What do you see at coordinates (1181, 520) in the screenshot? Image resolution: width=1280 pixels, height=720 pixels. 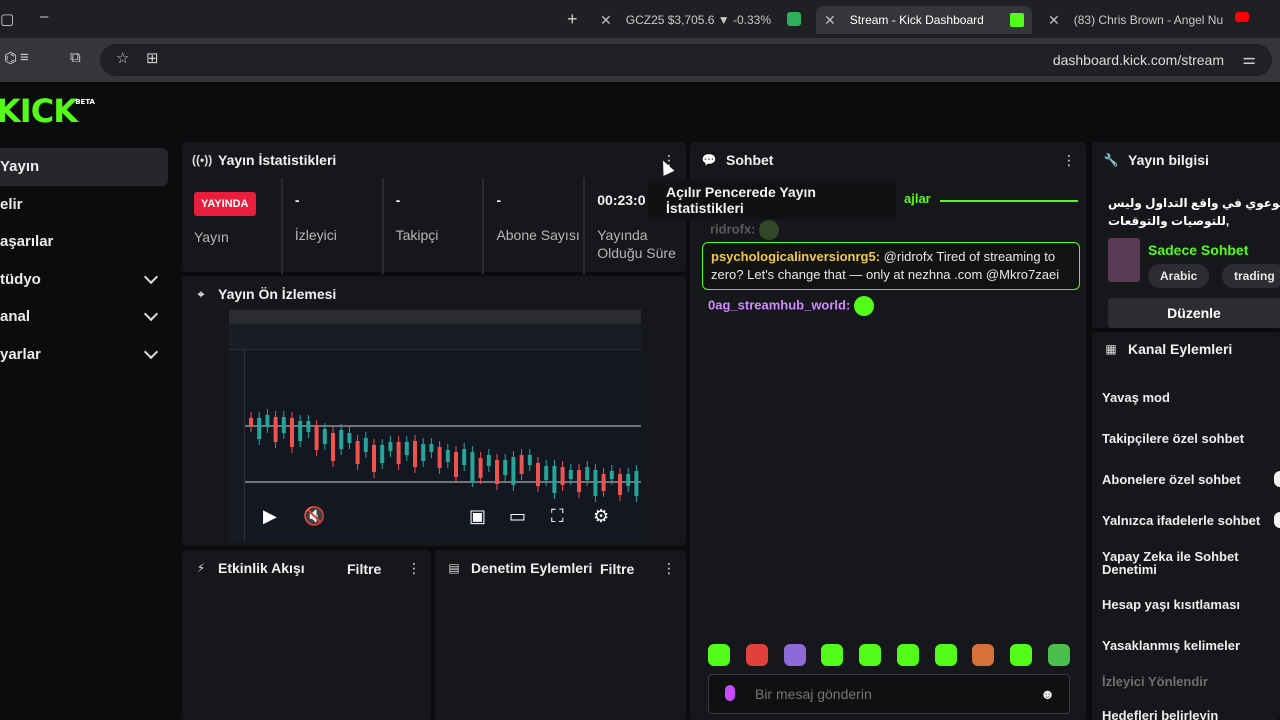 I see `emote-only-toggle: Yalnızca ifadelerle sohbet` at bounding box center [1181, 520].